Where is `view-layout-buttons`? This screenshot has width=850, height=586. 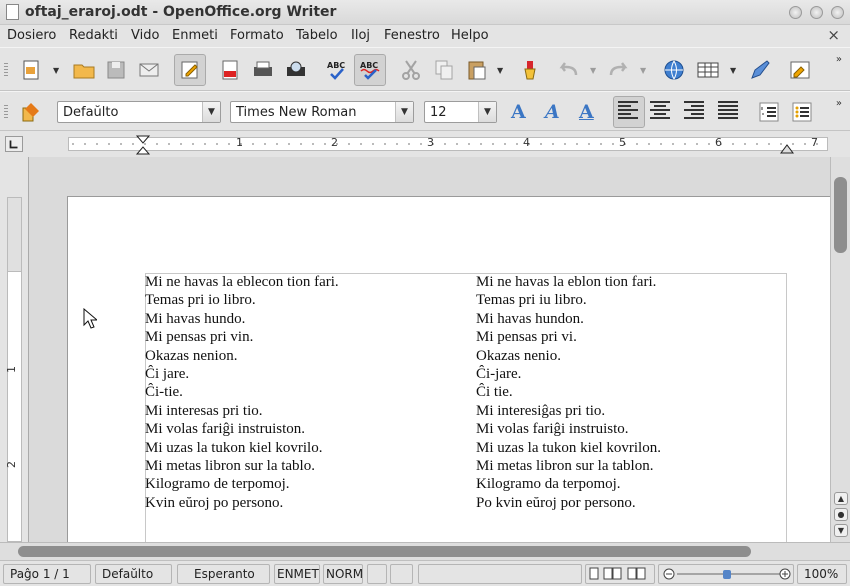
view-layout-buttons is located at coordinates (620, 574).